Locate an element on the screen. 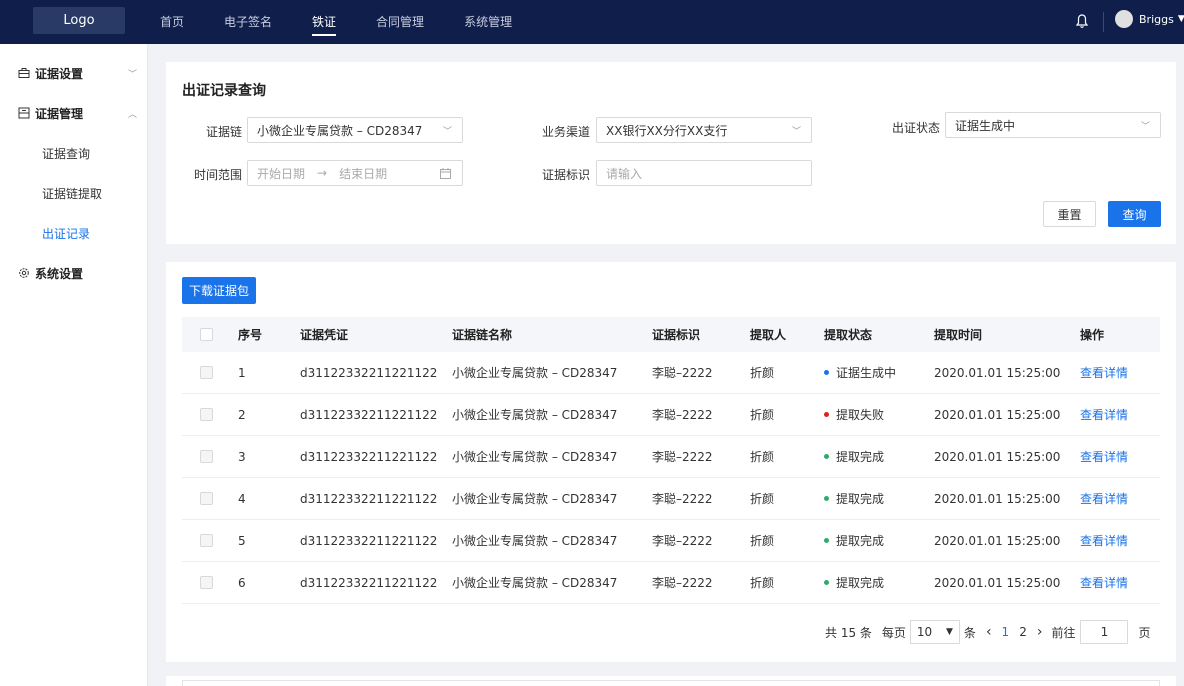 The image size is (1184, 686). user-name: Briggs is located at coordinates (1156, 19).